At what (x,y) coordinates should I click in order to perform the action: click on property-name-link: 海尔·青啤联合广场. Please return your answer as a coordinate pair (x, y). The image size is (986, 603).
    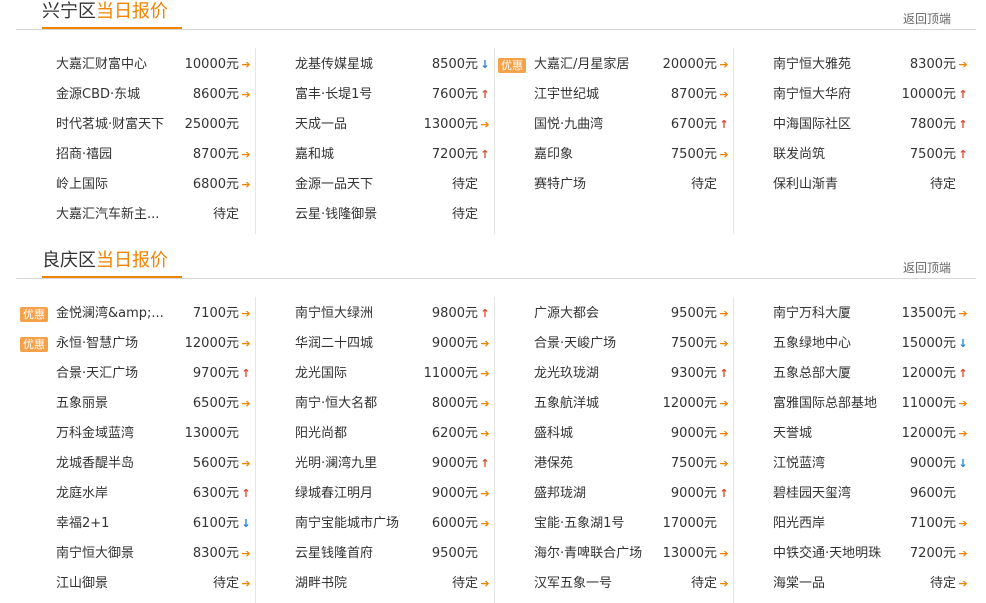
    Looking at the image, I should click on (595, 554).